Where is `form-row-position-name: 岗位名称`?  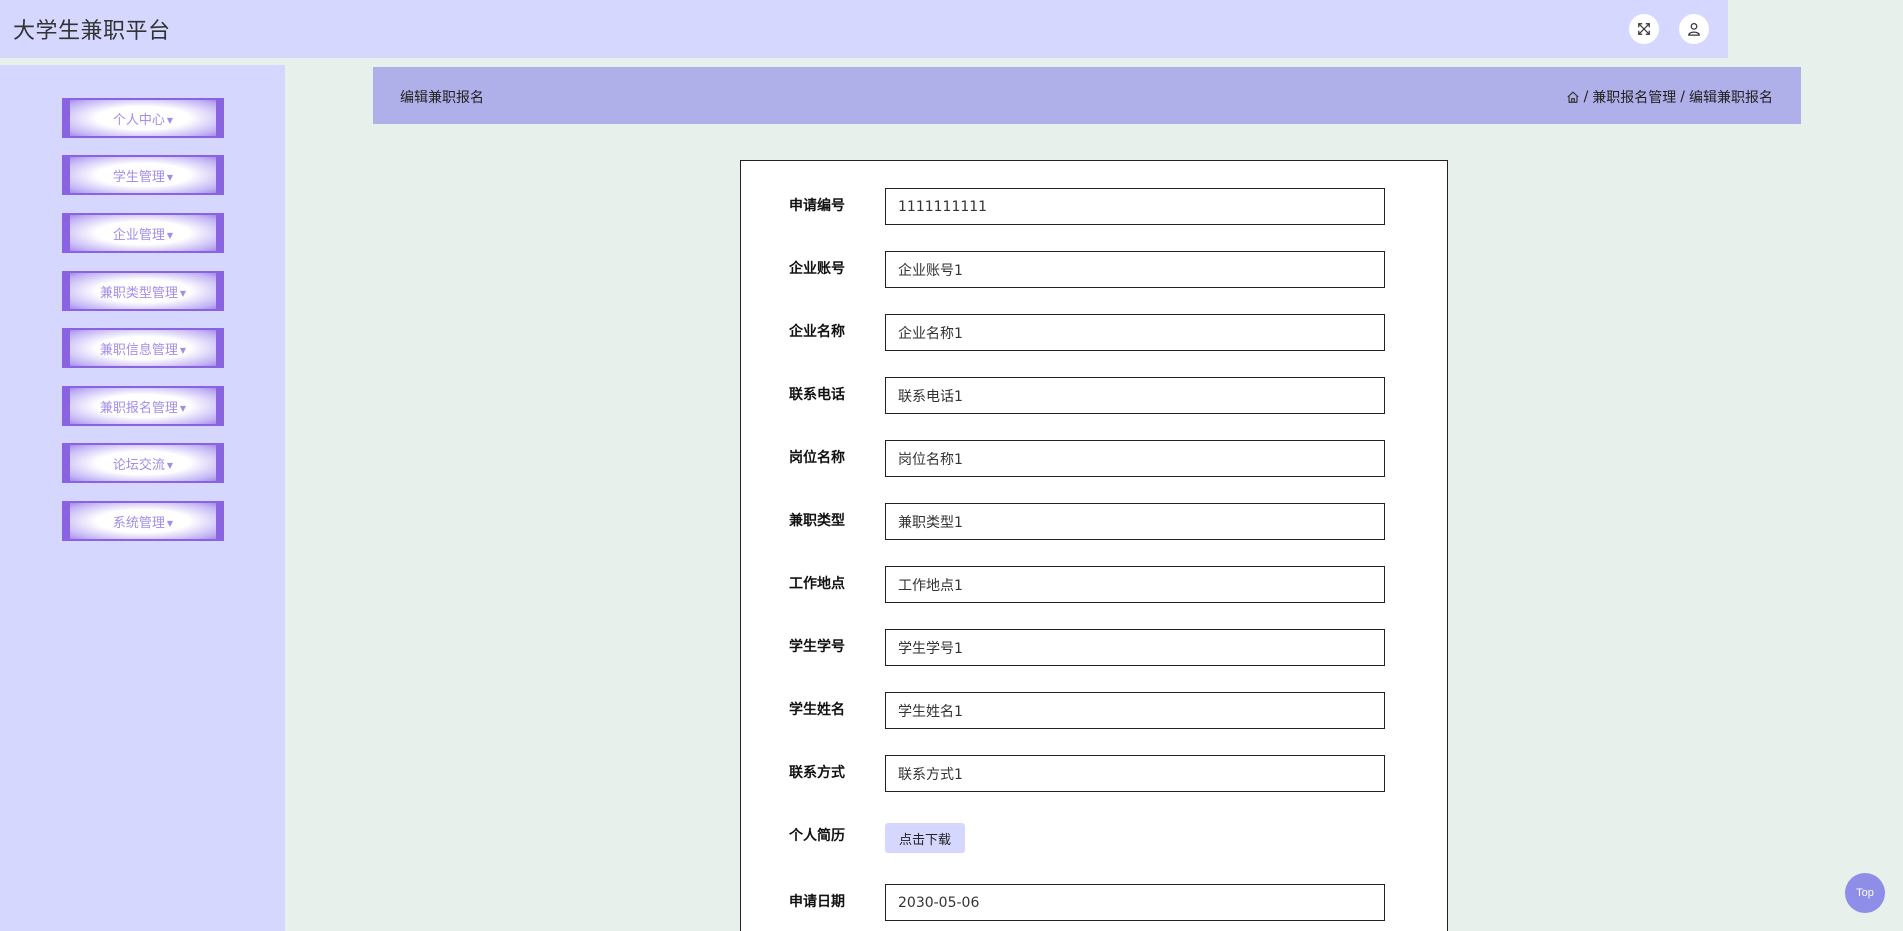
form-row-position-name: 岗位名称 is located at coordinates (1094, 458).